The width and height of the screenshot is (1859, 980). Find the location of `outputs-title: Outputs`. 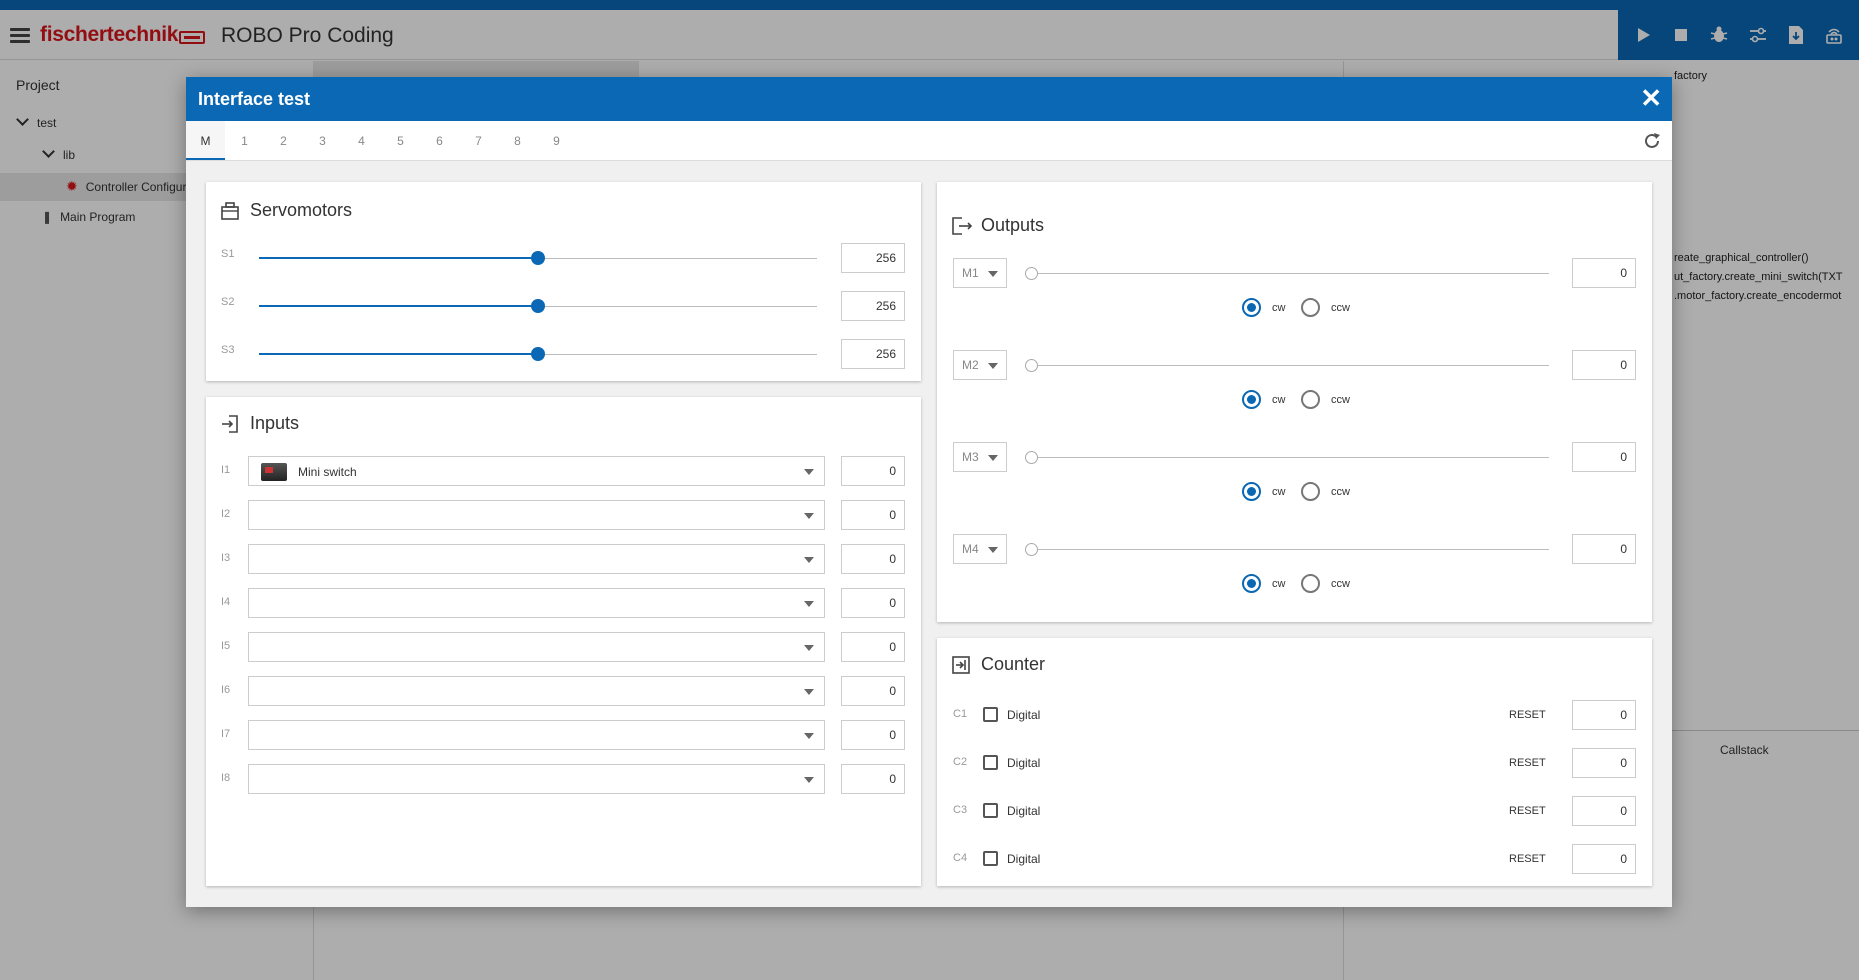

outputs-title: Outputs is located at coordinates (1013, 225).